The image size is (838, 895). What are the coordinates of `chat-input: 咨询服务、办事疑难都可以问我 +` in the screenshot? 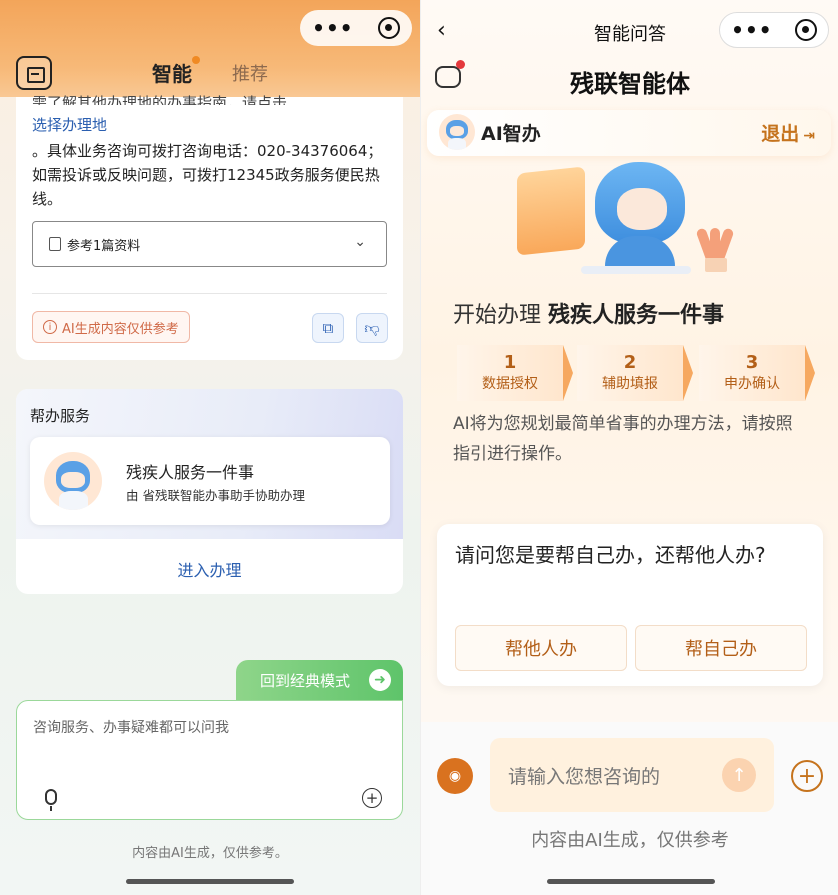 It's located at (209, 760).